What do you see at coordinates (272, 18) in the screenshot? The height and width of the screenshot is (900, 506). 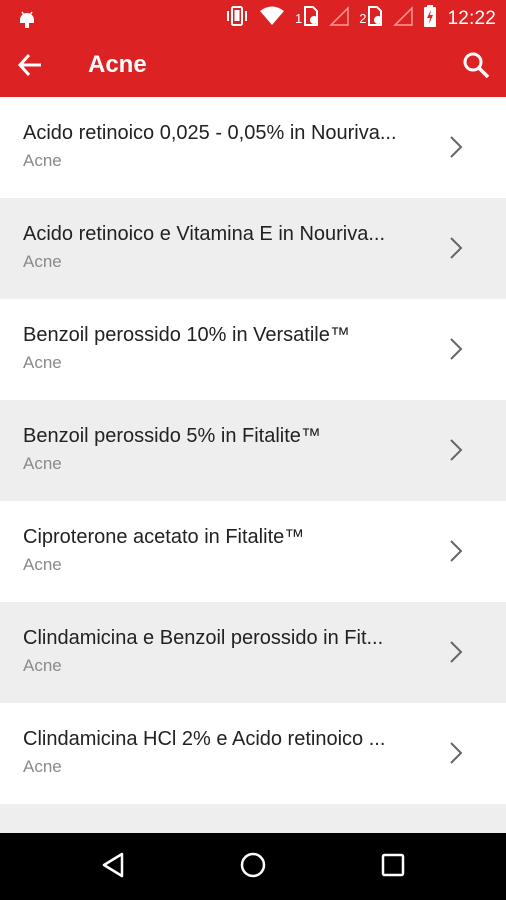 I see `wifi-icon` at bounding box center [272, 18].